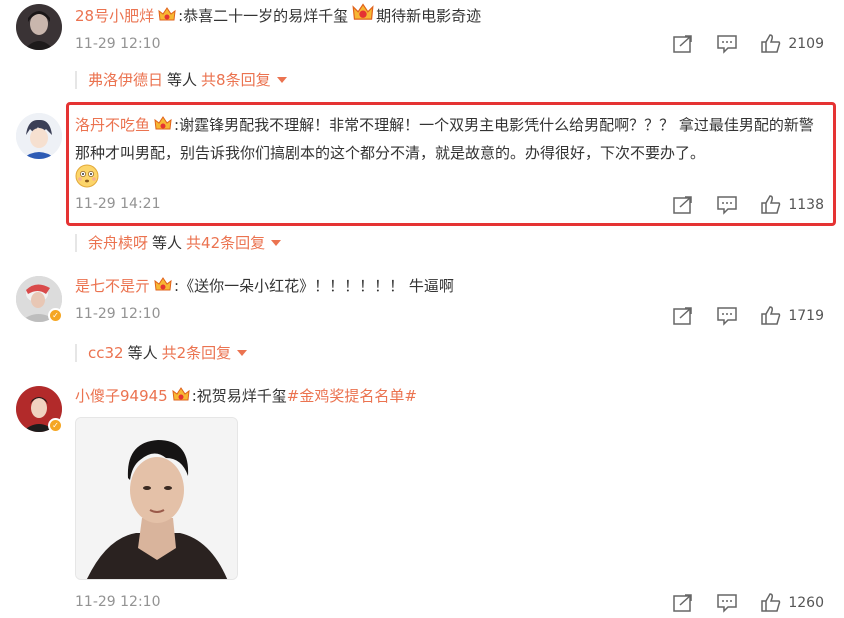  Describe the element at coordinates (106, 353) in the screenshot. I see `reply-username: cc32` at that location.